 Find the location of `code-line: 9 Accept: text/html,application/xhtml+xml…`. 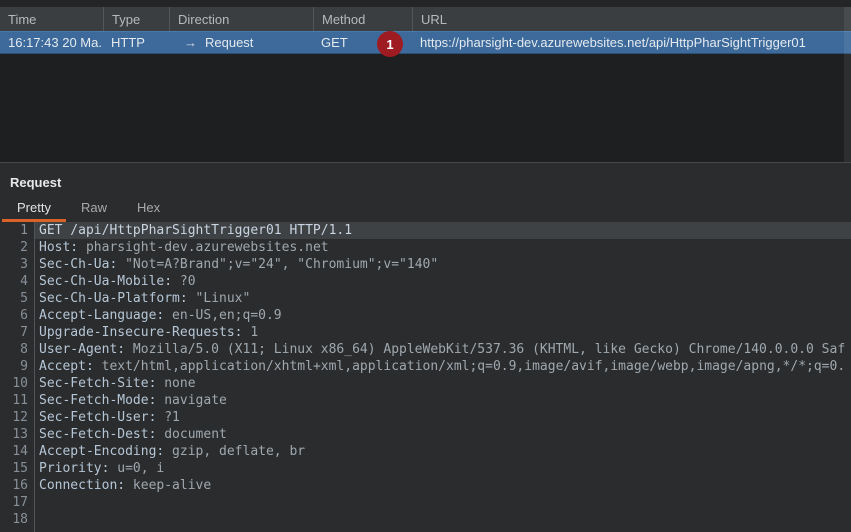

code-line: 9 Accept: text/html,application/xhtml+xml… is located at coordinates (425, 366).